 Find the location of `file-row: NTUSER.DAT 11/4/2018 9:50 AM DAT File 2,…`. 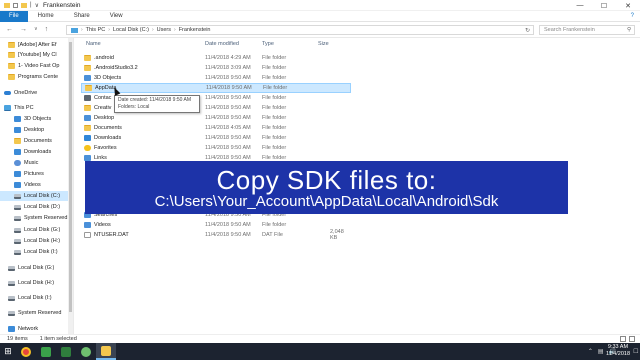

file-row: NTUSER.DAT 11/4/2018 9:50 AM DAT File 2,… is located at coordinates (216, 235).